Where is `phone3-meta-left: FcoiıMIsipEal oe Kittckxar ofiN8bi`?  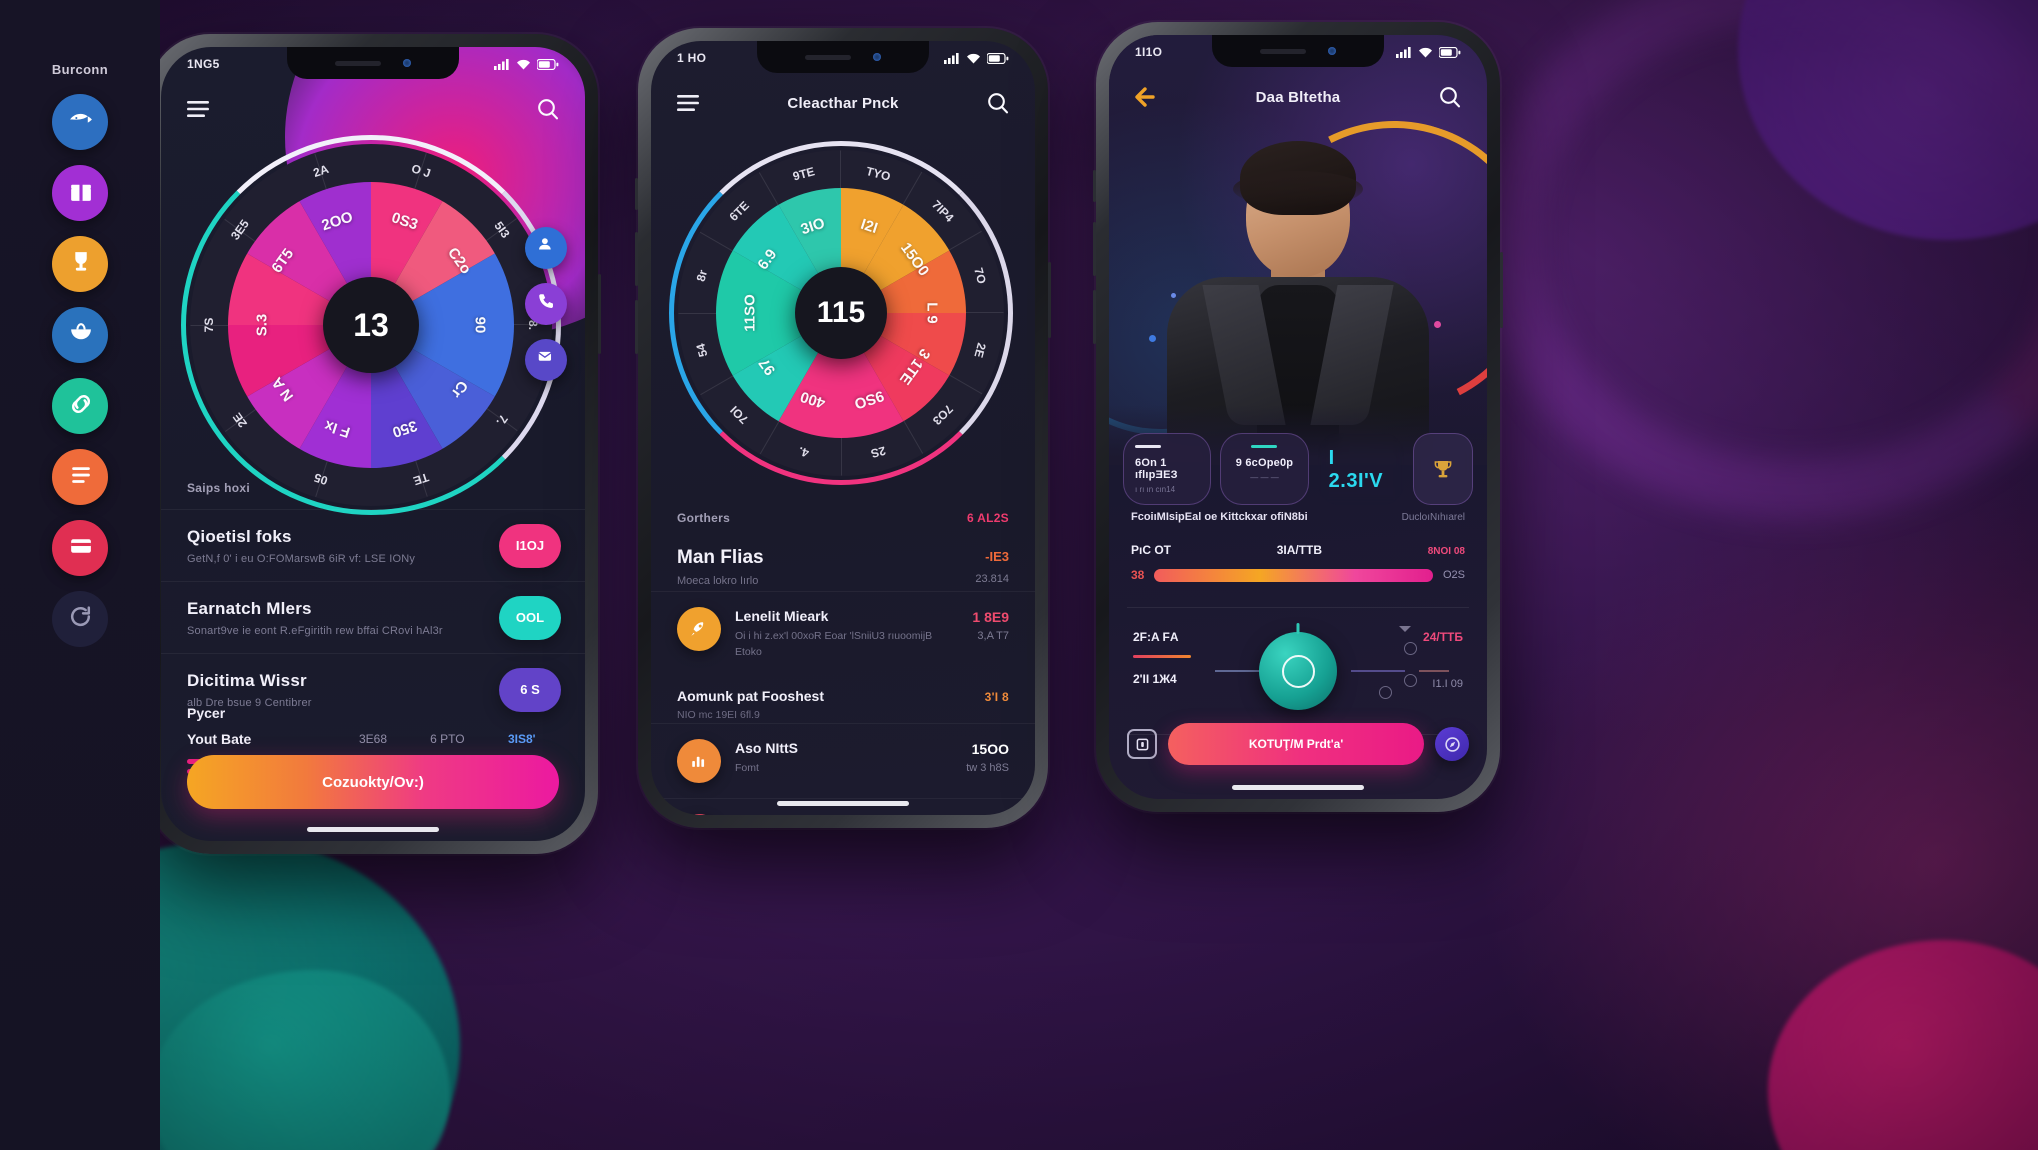
phone3-meta-left: FcoiıMIsipEal oe Kittckxar ofiN8bi is located at coordinates (1219, 517).